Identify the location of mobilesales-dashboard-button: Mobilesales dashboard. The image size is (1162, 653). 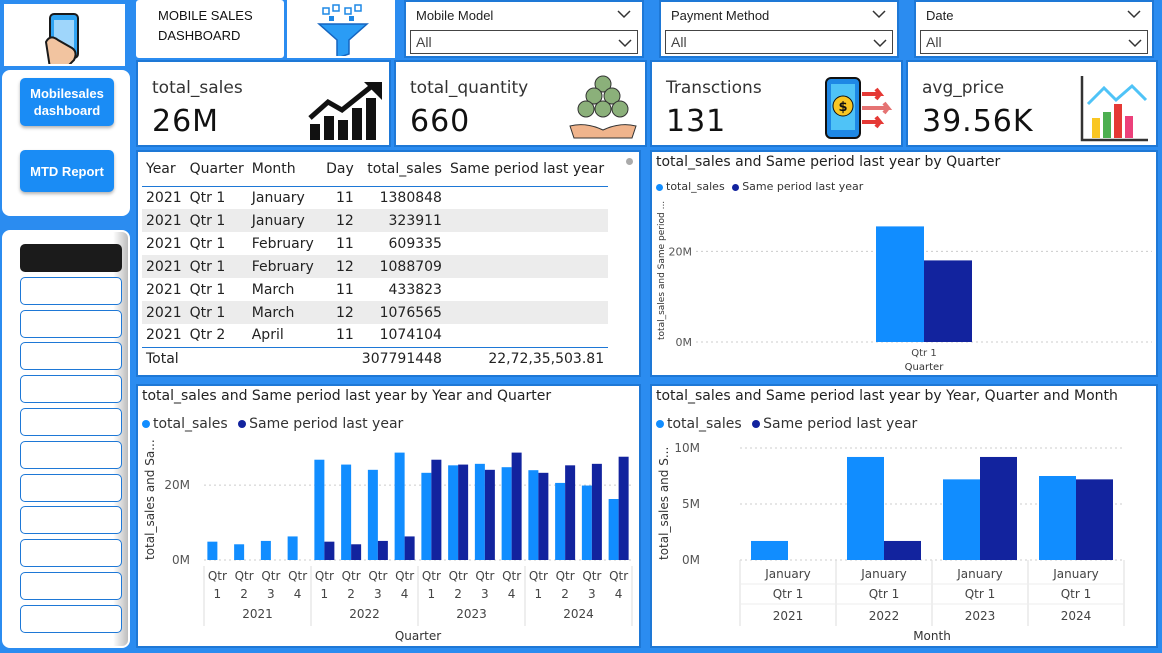
(67, 102).